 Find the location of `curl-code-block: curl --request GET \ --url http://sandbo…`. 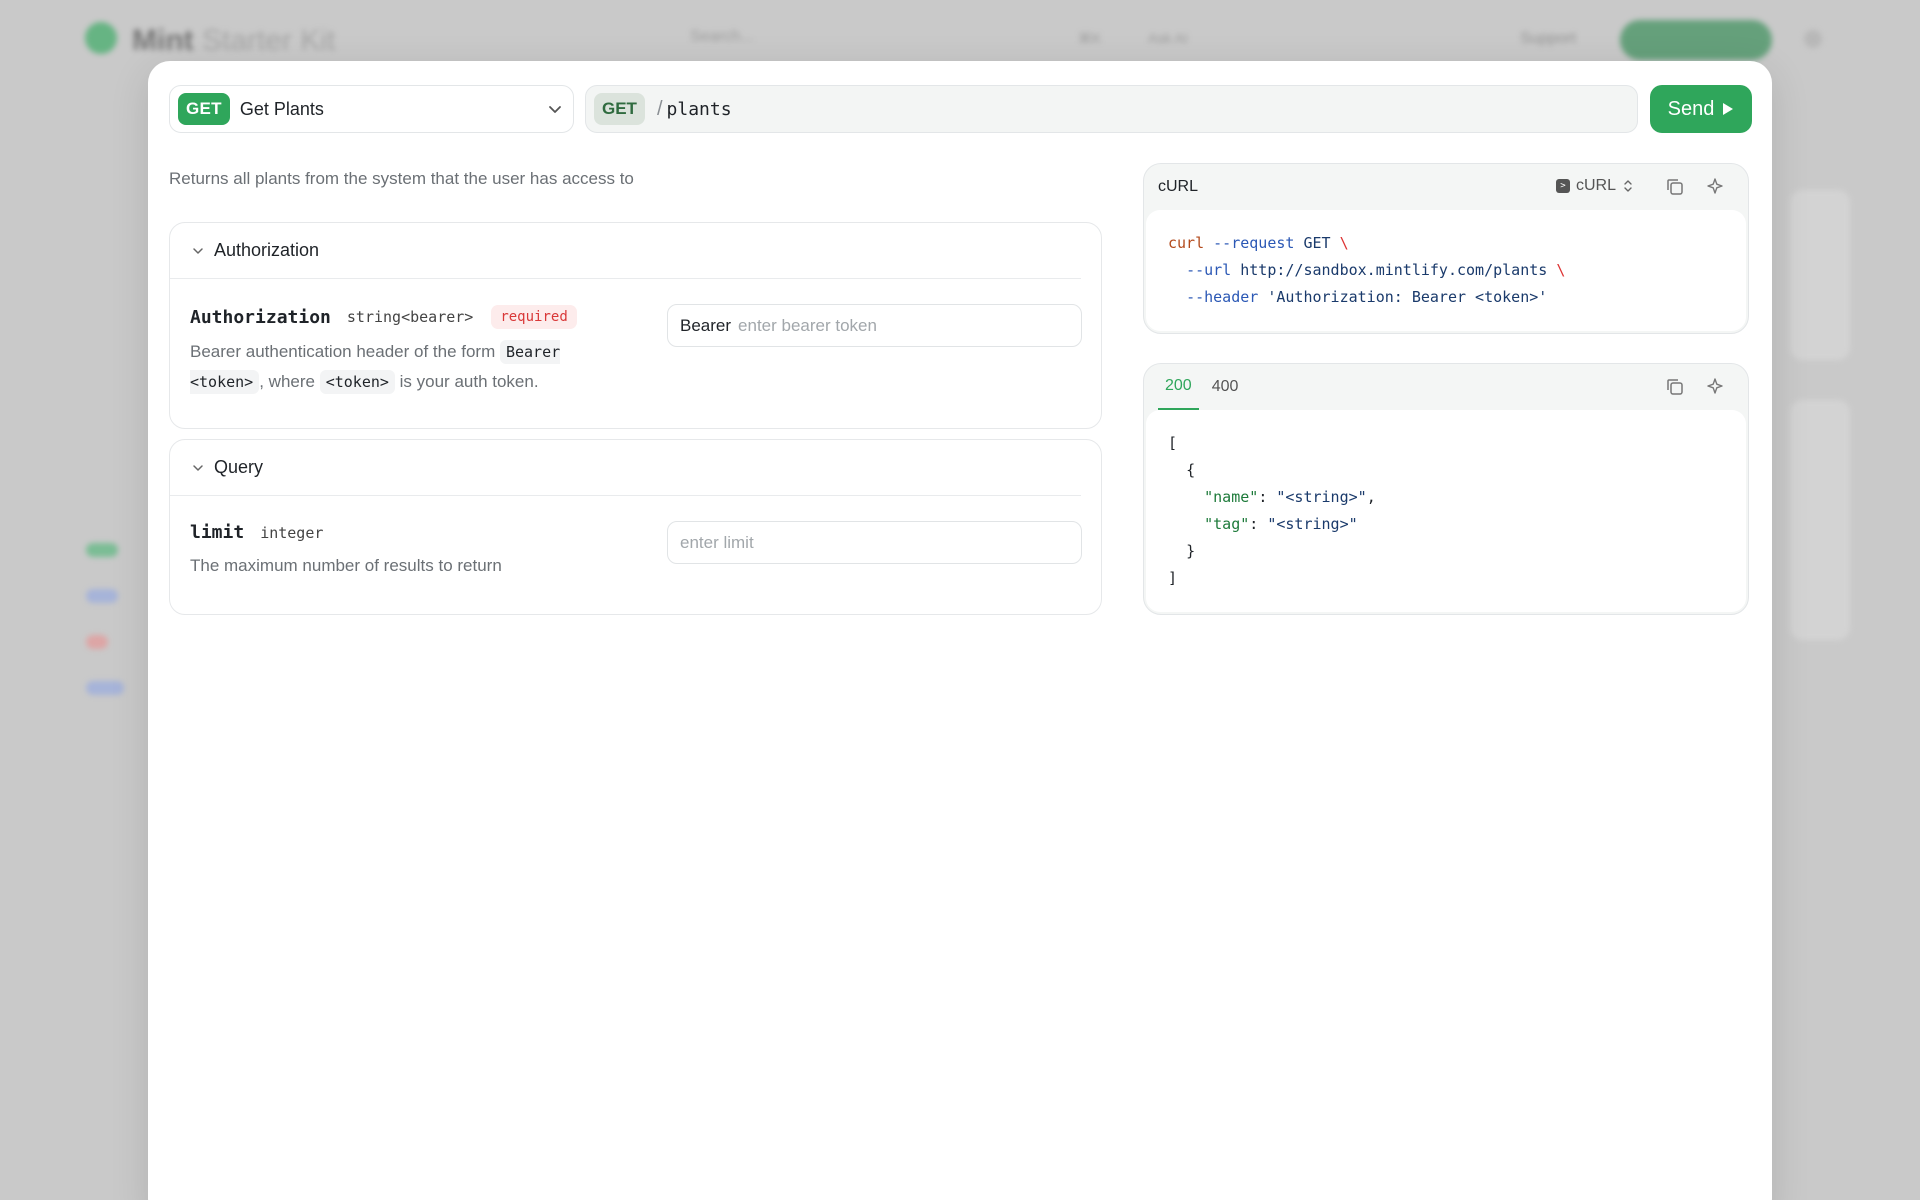

curl-code-block: curl --request GET \ --url http://sandbo… is located at coordinates (1446, 270).